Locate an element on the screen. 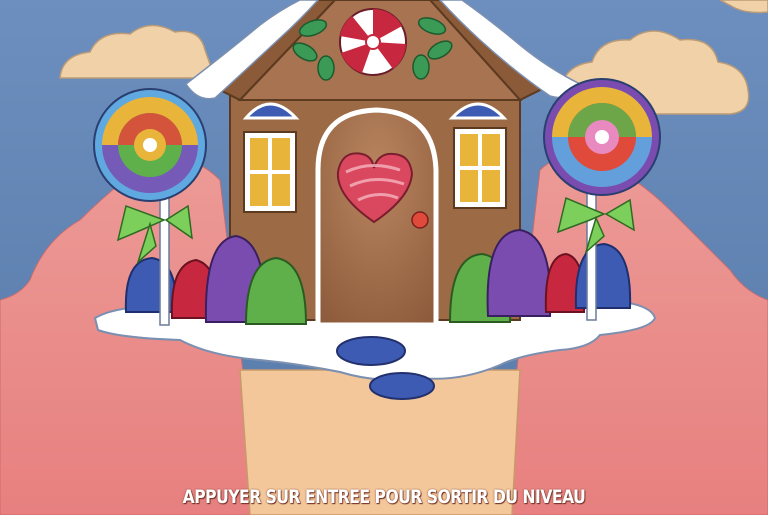 This screenshot has width=768, height=515. window-left is located at coordinates (270, 172).